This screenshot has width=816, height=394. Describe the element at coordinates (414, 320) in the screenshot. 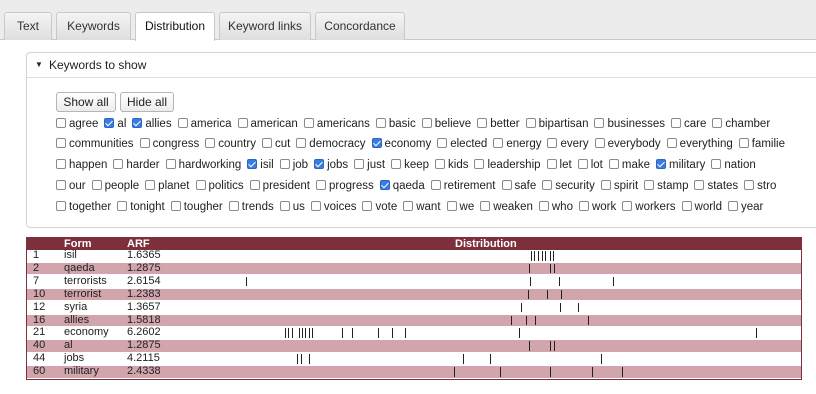

I see `distribution-row: 16 allies 1.5818` at that location.